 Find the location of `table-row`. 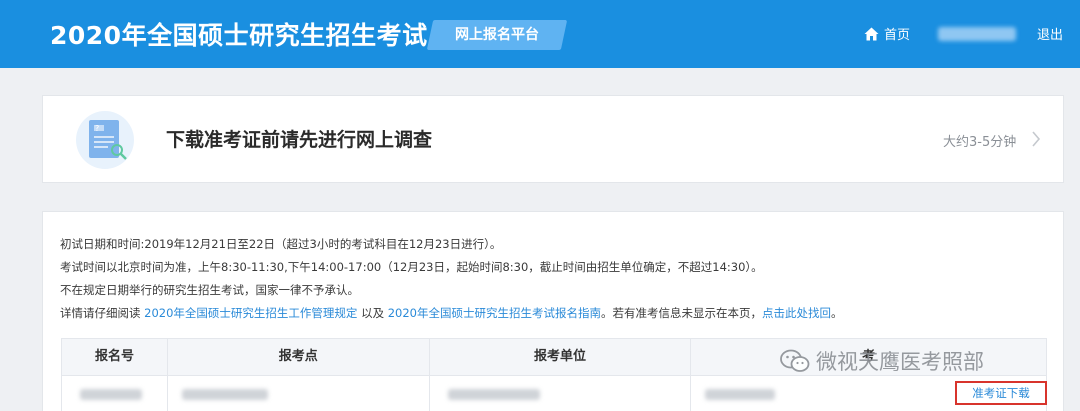

table-row is located at coordinates (554, 393).